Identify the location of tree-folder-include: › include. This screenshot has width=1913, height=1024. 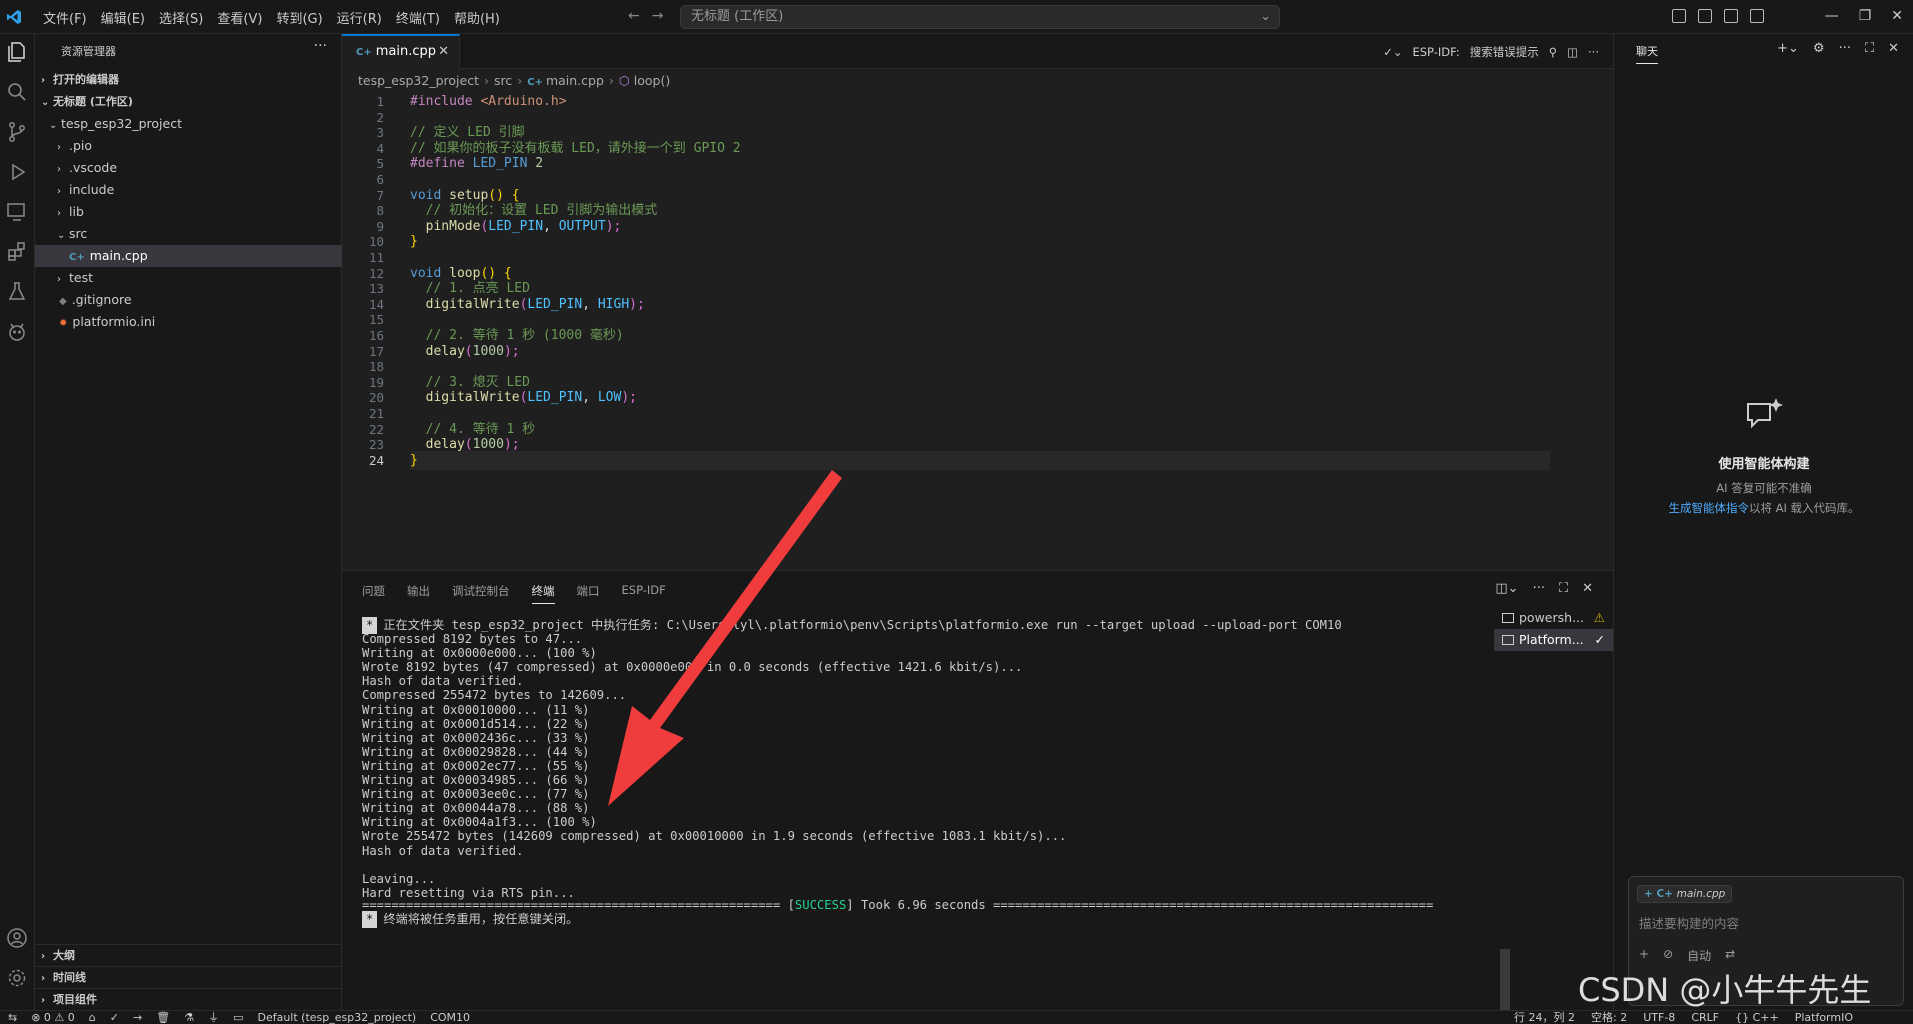
(188, 190).